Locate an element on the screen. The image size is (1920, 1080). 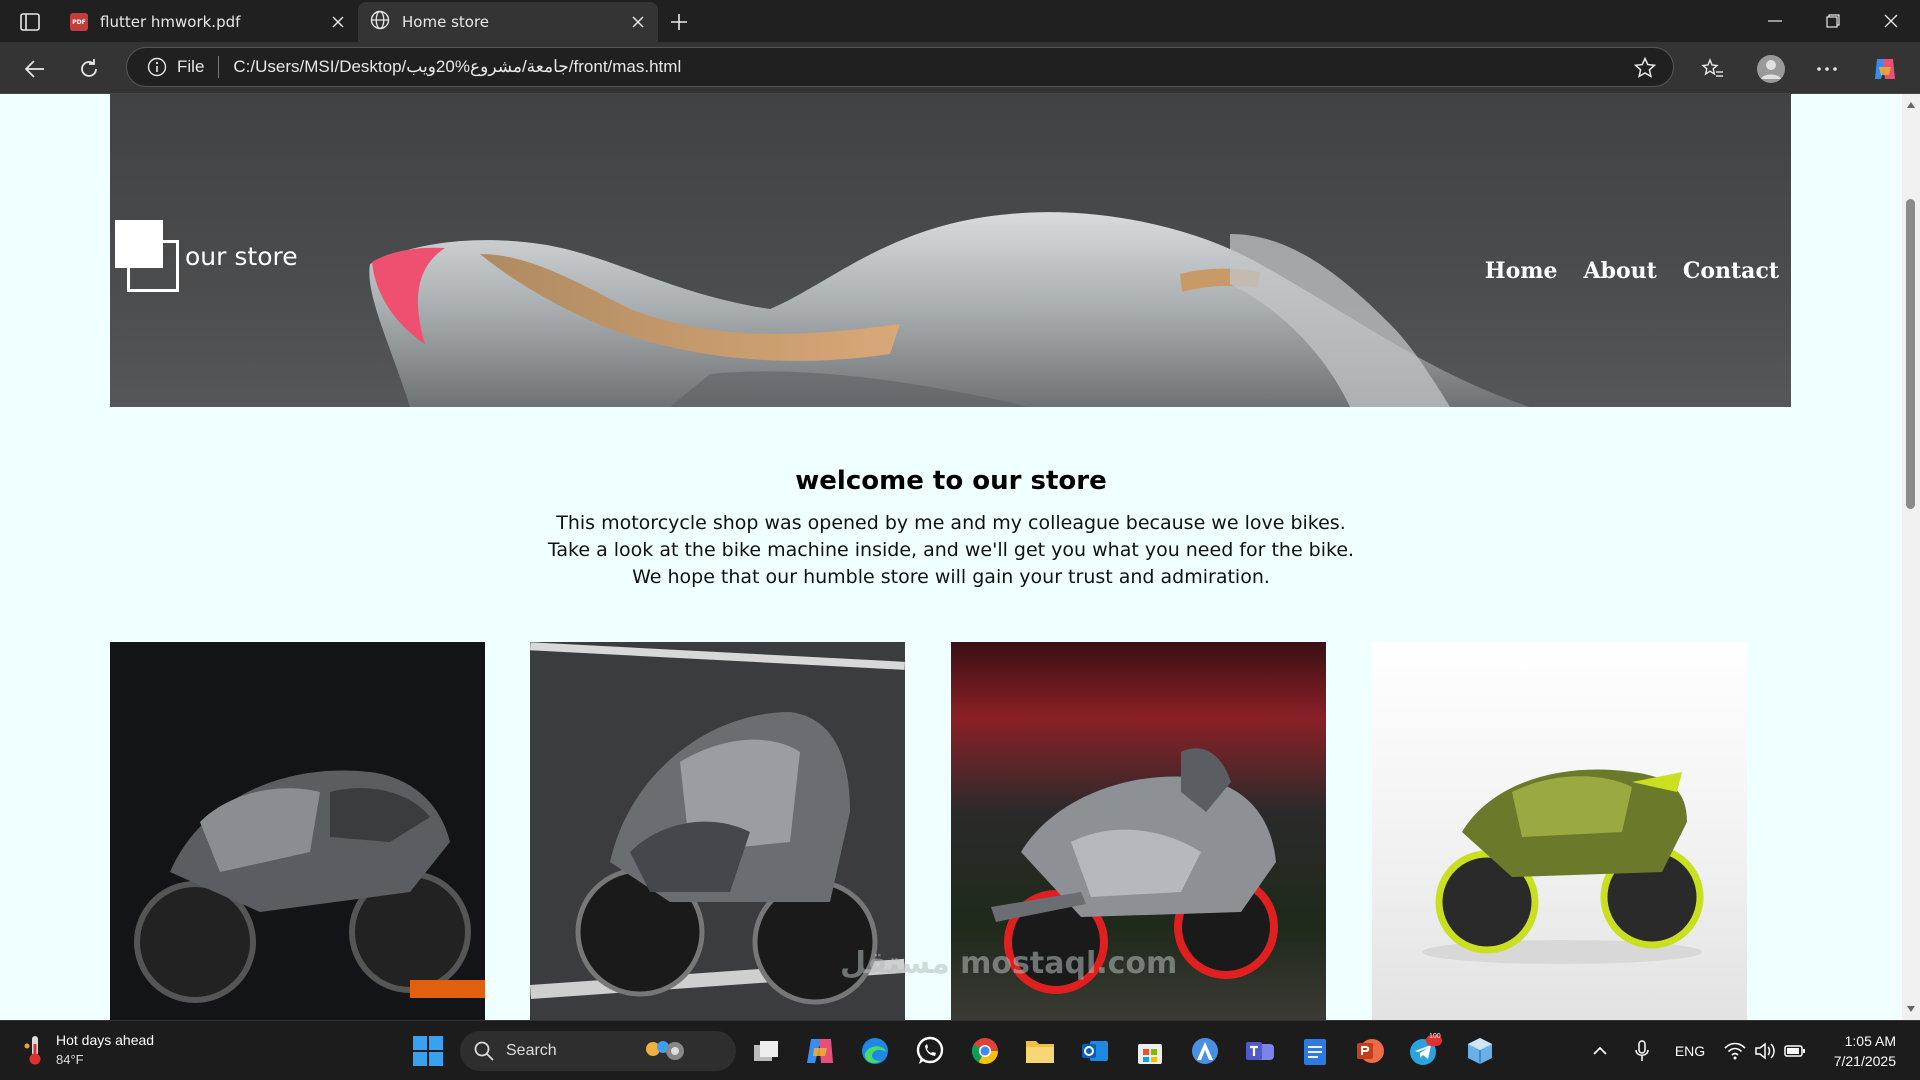
weather-title: Hot days ahead is located at coordinates (105, 1040).